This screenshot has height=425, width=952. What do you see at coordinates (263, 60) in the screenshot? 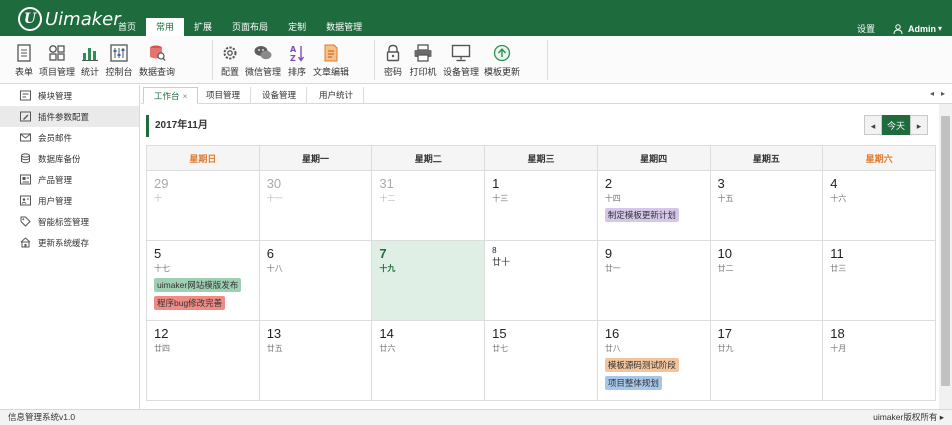
I see `toolbar-button-1-1: 微信管理` at bounding box center [263, 60].